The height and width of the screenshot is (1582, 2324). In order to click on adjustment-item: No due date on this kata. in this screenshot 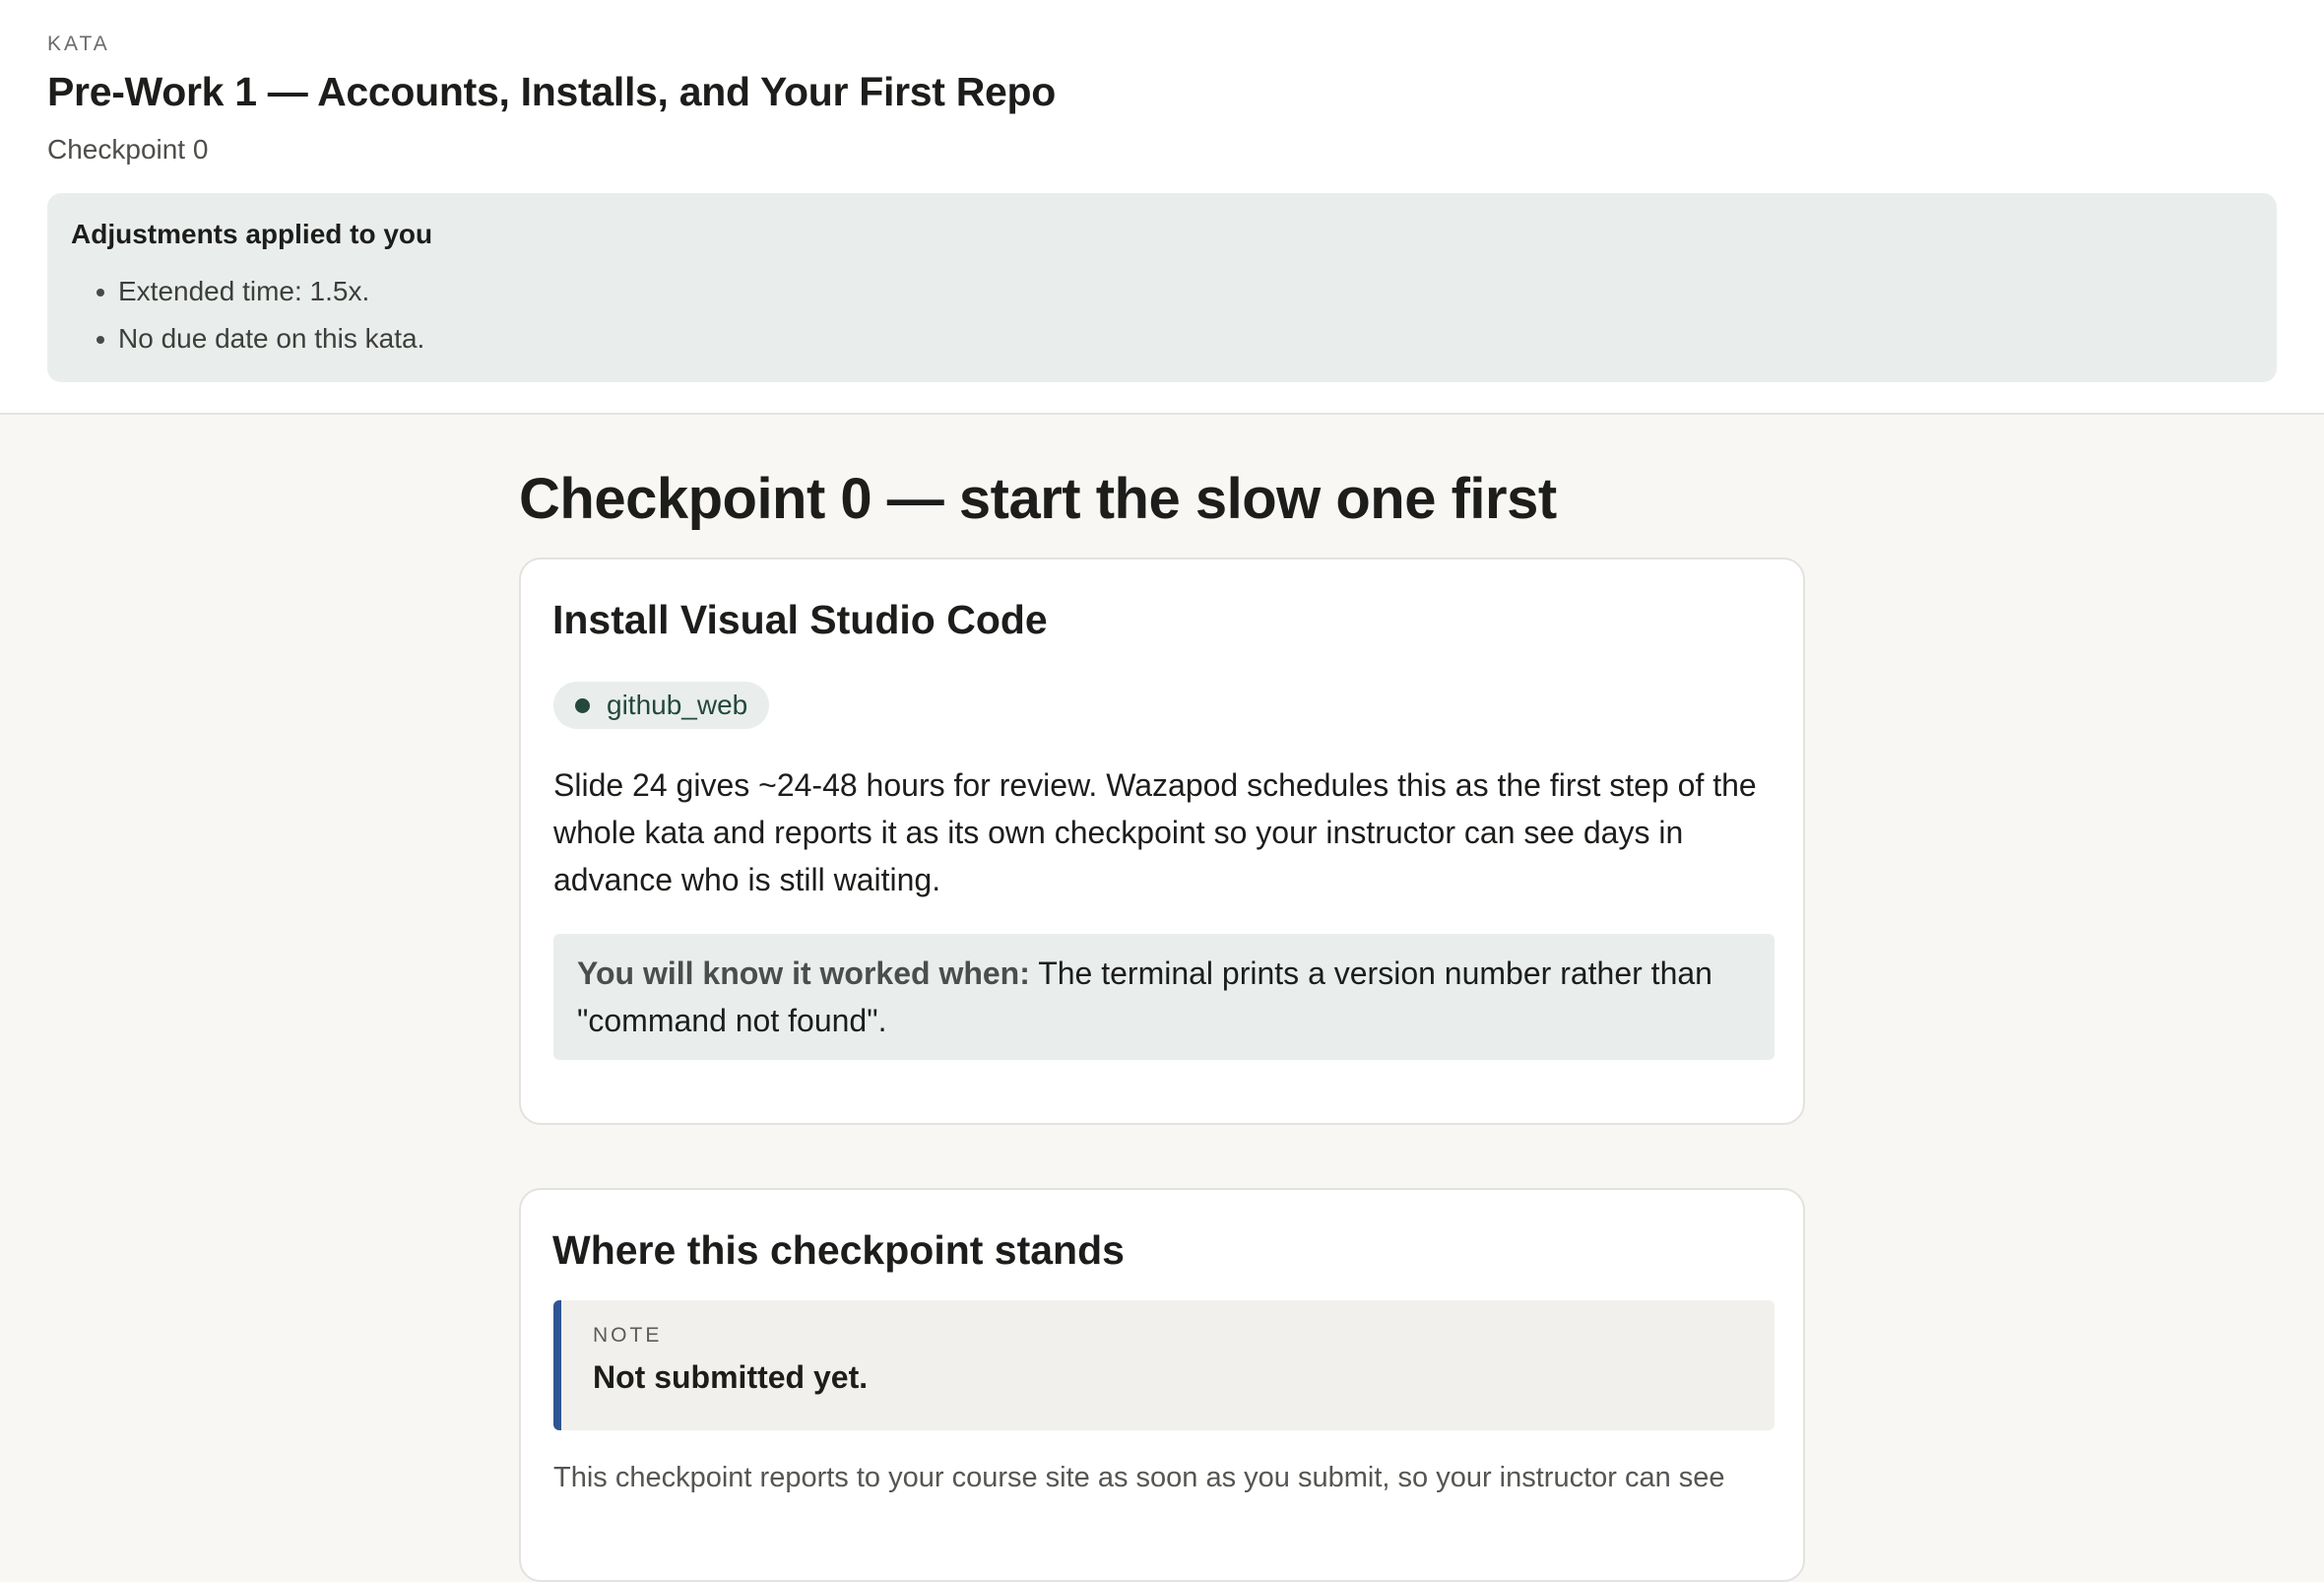, I will do `click(1175, 339)`.